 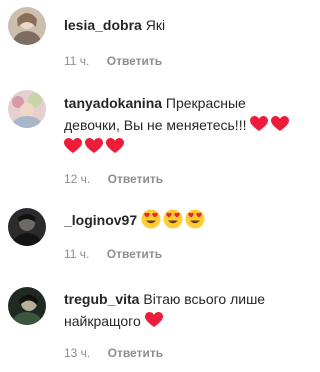 I want to click on comment-text: Які, so click(x=155, y=25).